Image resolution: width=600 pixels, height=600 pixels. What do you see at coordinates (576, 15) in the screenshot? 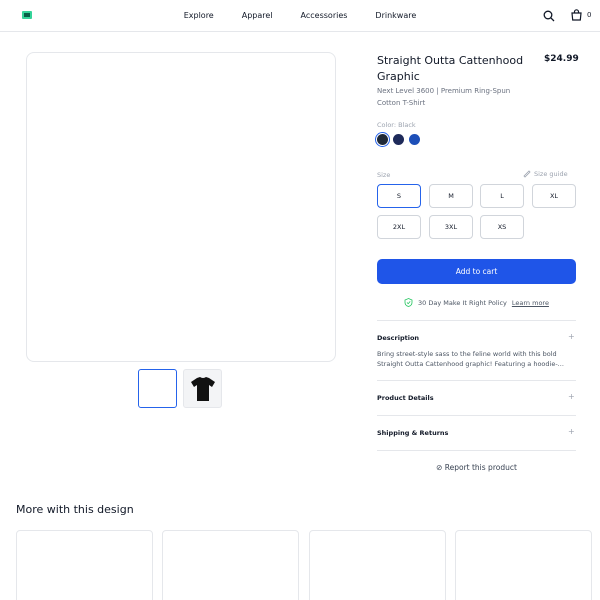
I see `shopping-bag-icon` at bounding box center [576, 15].